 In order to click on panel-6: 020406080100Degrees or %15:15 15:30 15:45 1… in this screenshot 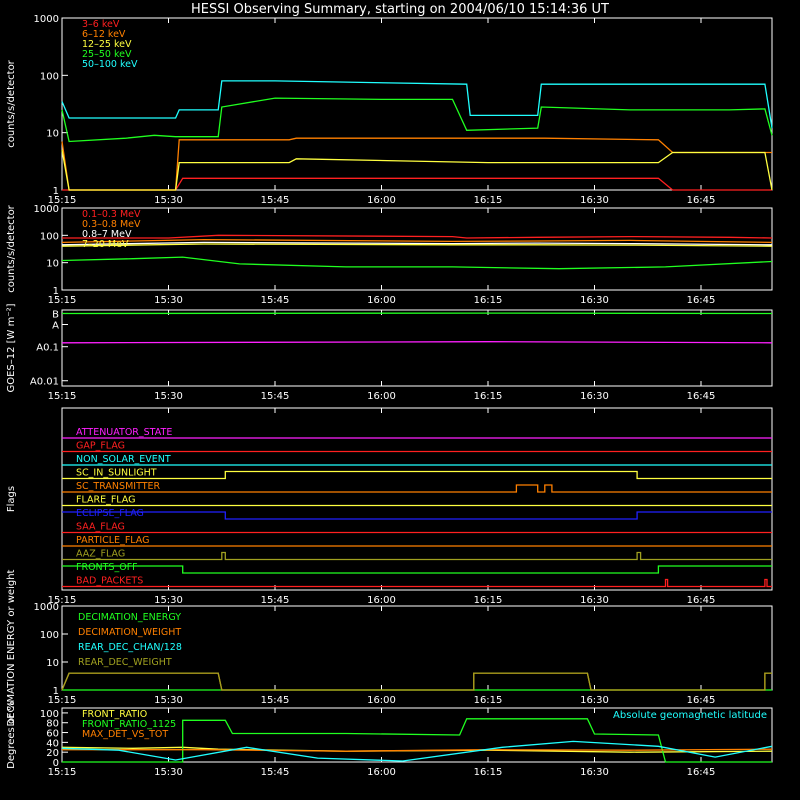, I will do `click(389, 739)`.